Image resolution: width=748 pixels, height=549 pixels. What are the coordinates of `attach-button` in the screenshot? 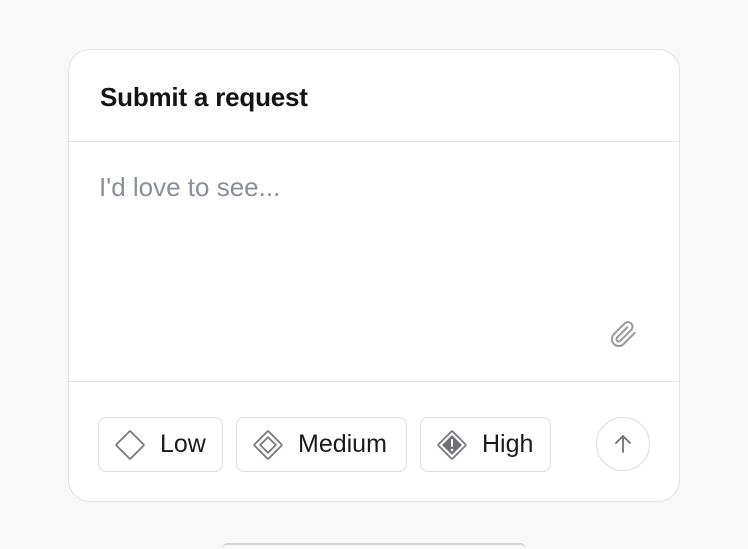 It's located at (623, 334).